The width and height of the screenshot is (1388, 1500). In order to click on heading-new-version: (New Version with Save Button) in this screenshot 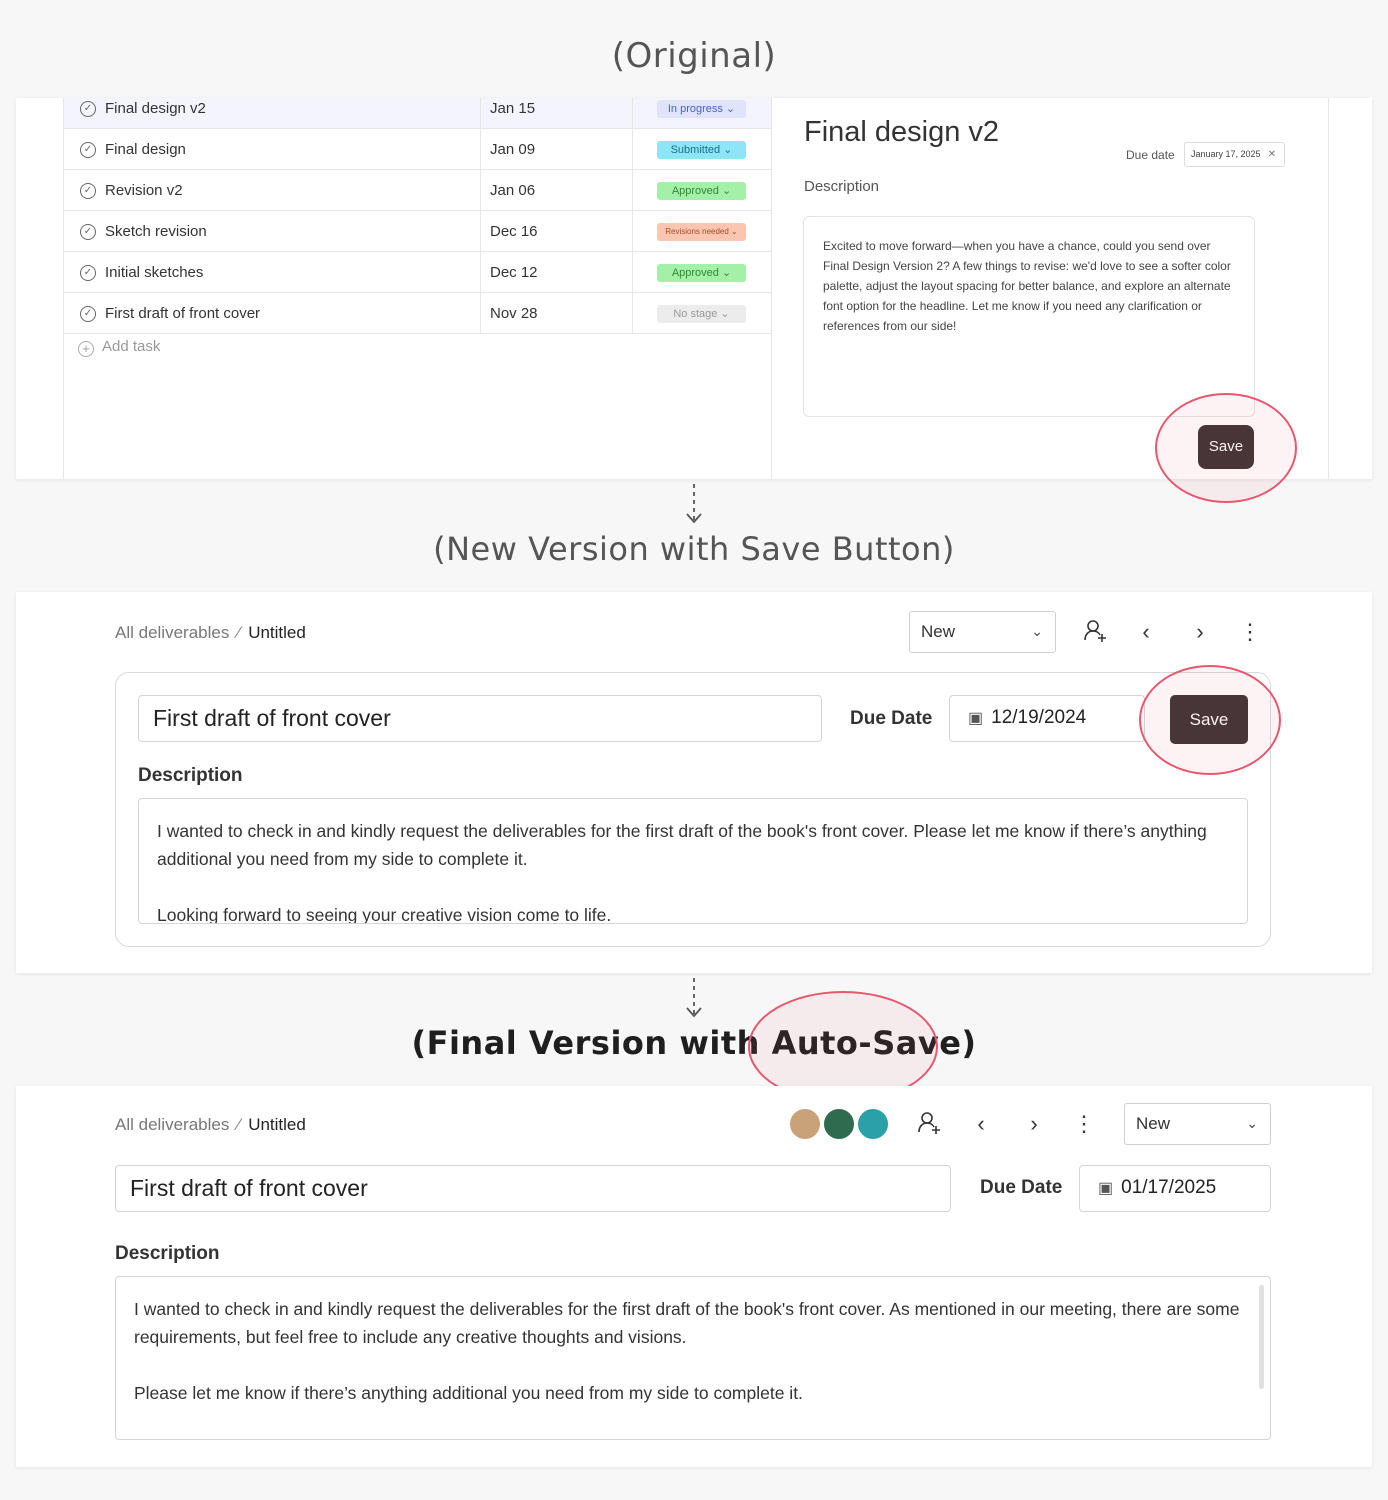, I will do `click(694, 549)`.